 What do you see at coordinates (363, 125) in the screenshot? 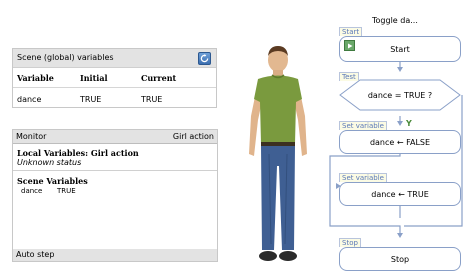
I see `set-variable-1-label: Set variable` at bounding box center [363, 125].